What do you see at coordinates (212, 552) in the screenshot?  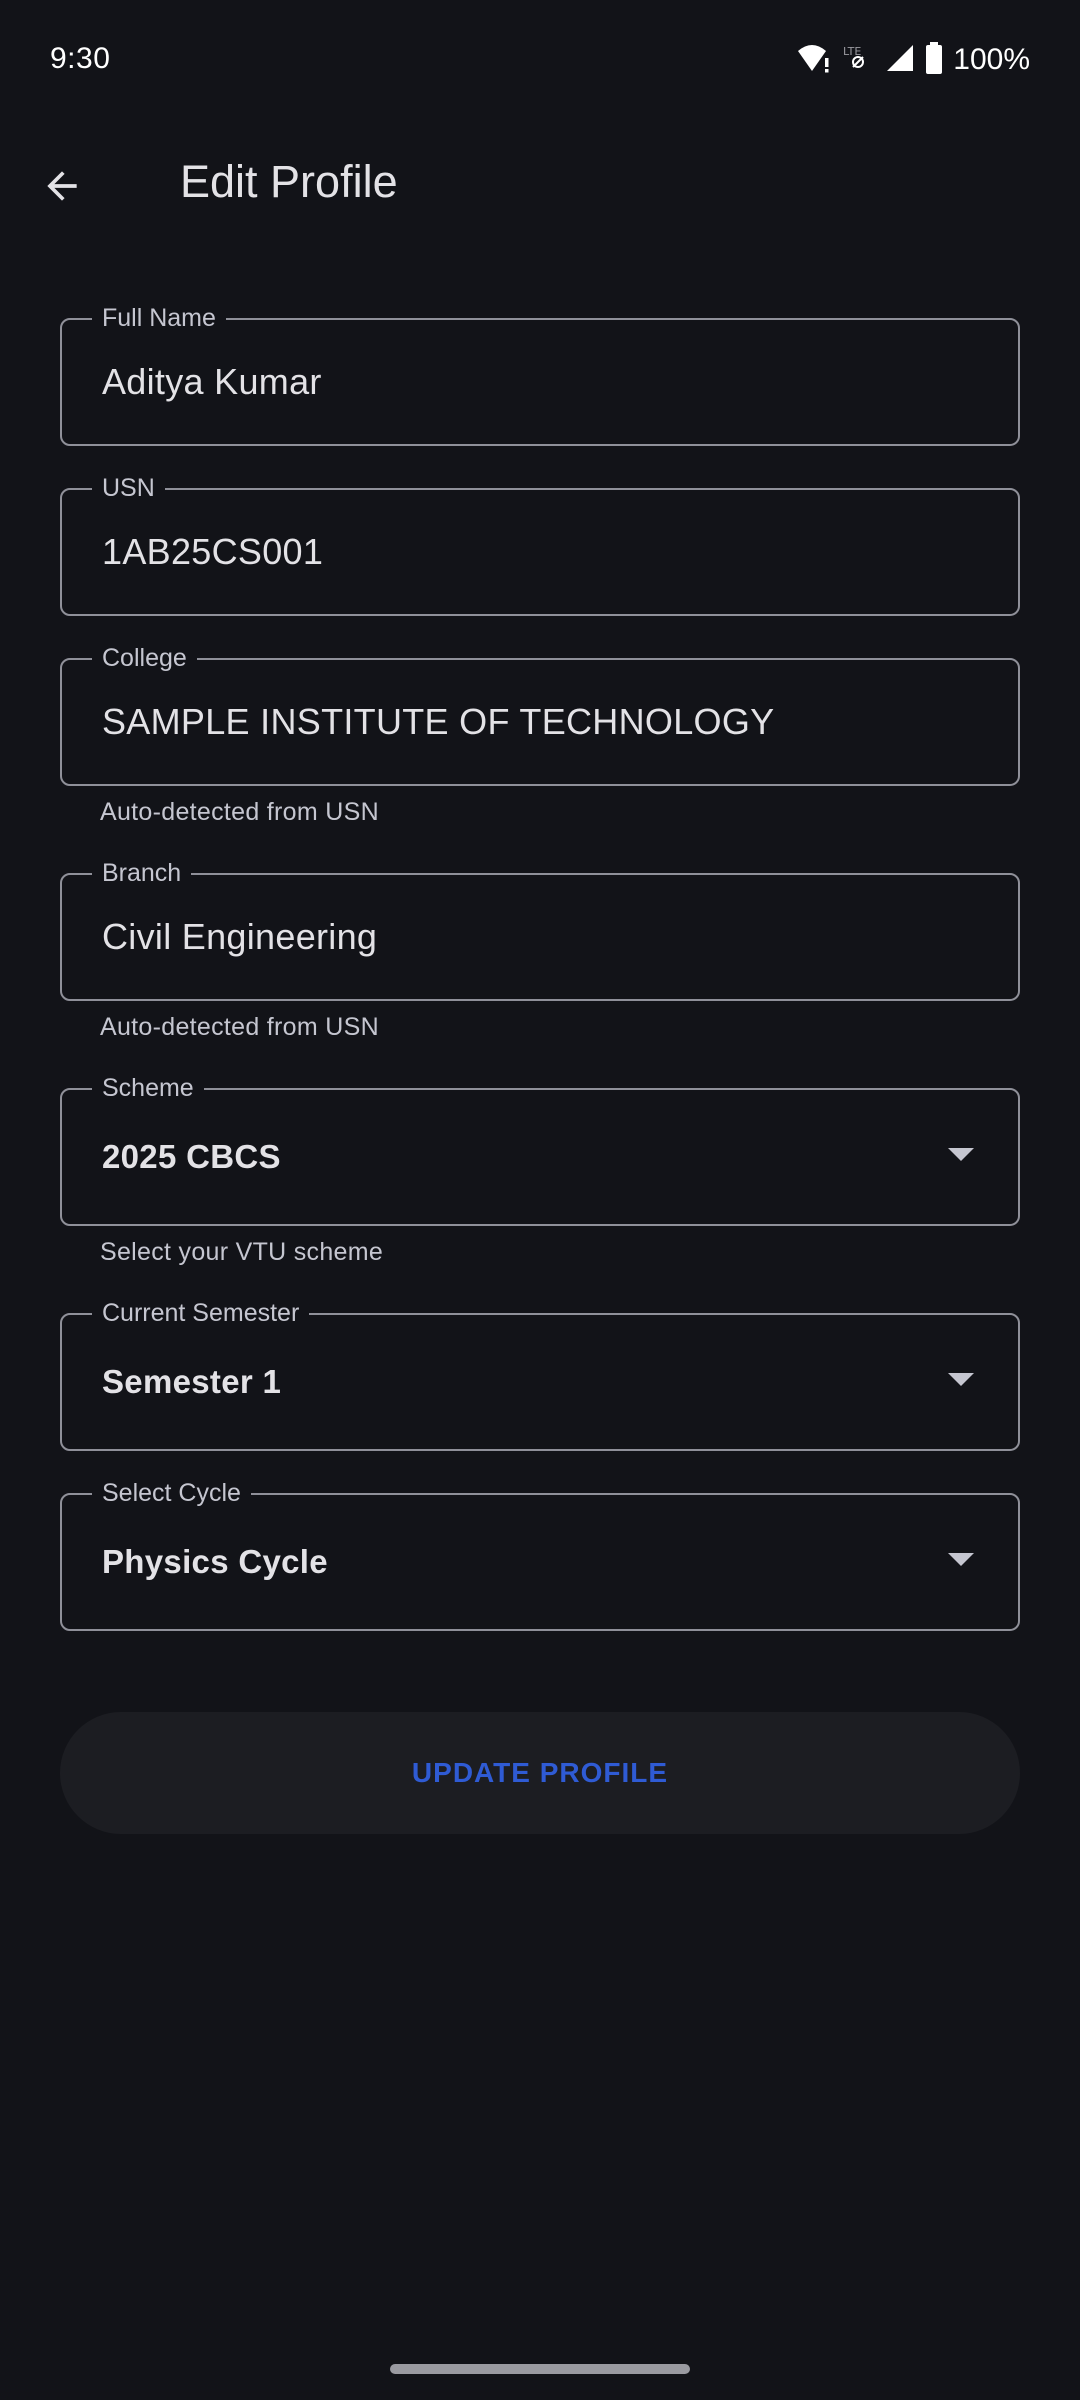 I see `usn-value: 1AB25CS001` at bounding box center [212, 552].